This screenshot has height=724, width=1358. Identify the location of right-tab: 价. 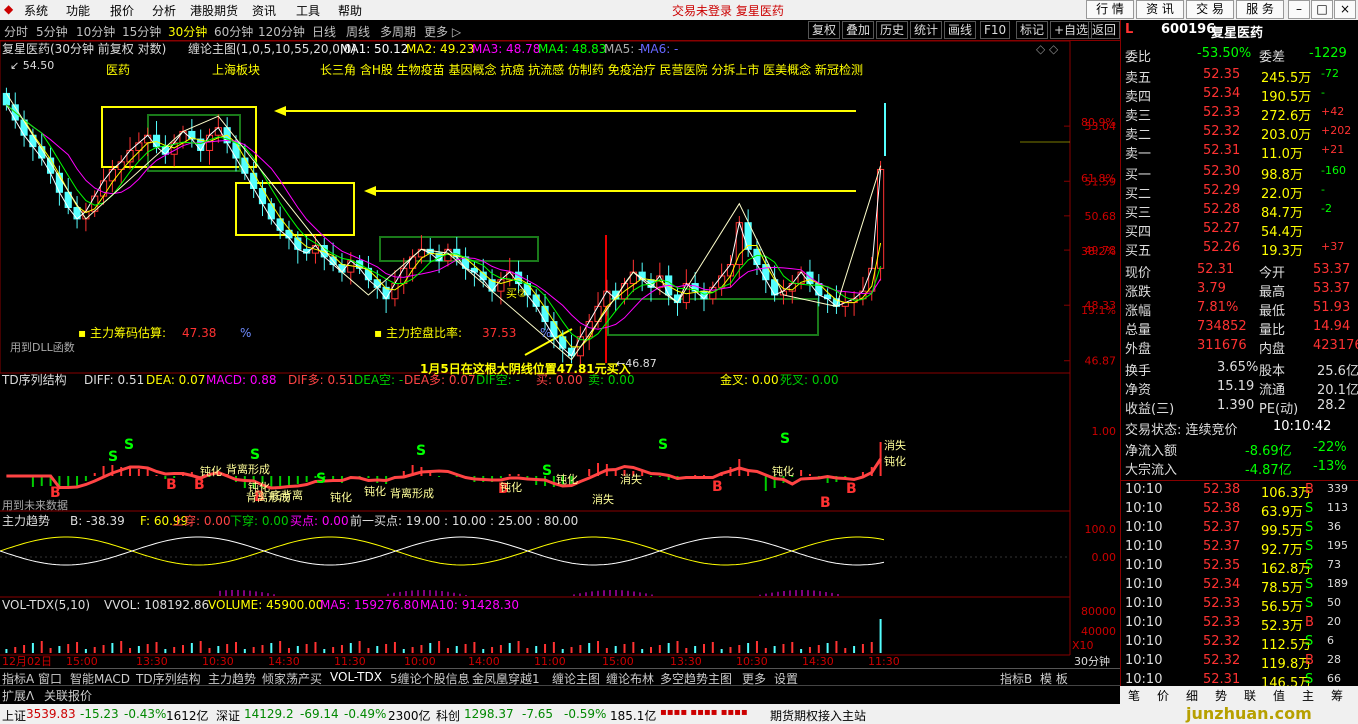
(1163, 695).